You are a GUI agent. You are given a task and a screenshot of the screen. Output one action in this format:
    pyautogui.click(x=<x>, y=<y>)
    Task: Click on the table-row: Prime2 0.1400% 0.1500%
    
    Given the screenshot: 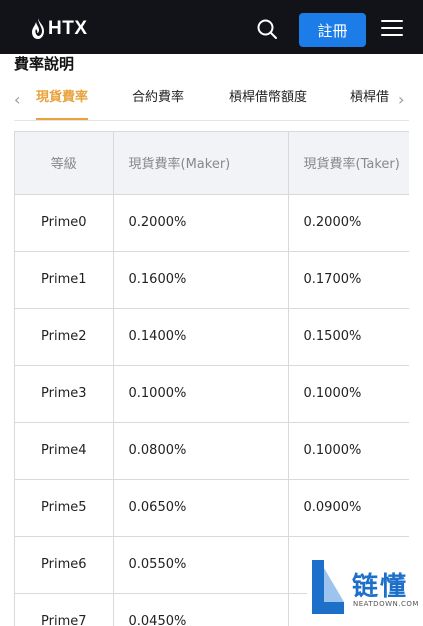 What is the action you would take?
    pyautogui.click(x=212, y=337)
    